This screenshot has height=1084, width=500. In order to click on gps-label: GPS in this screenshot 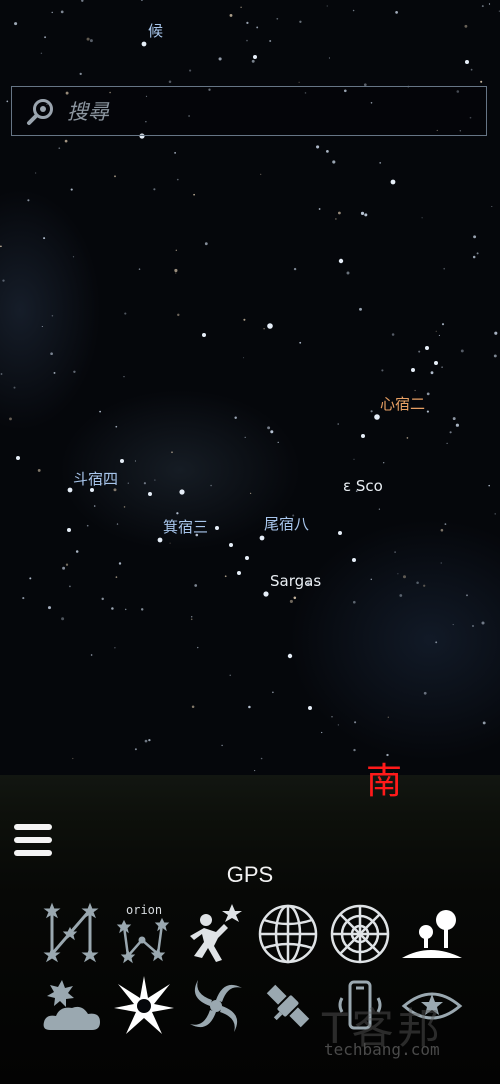, I will do `click(250, 875)`.